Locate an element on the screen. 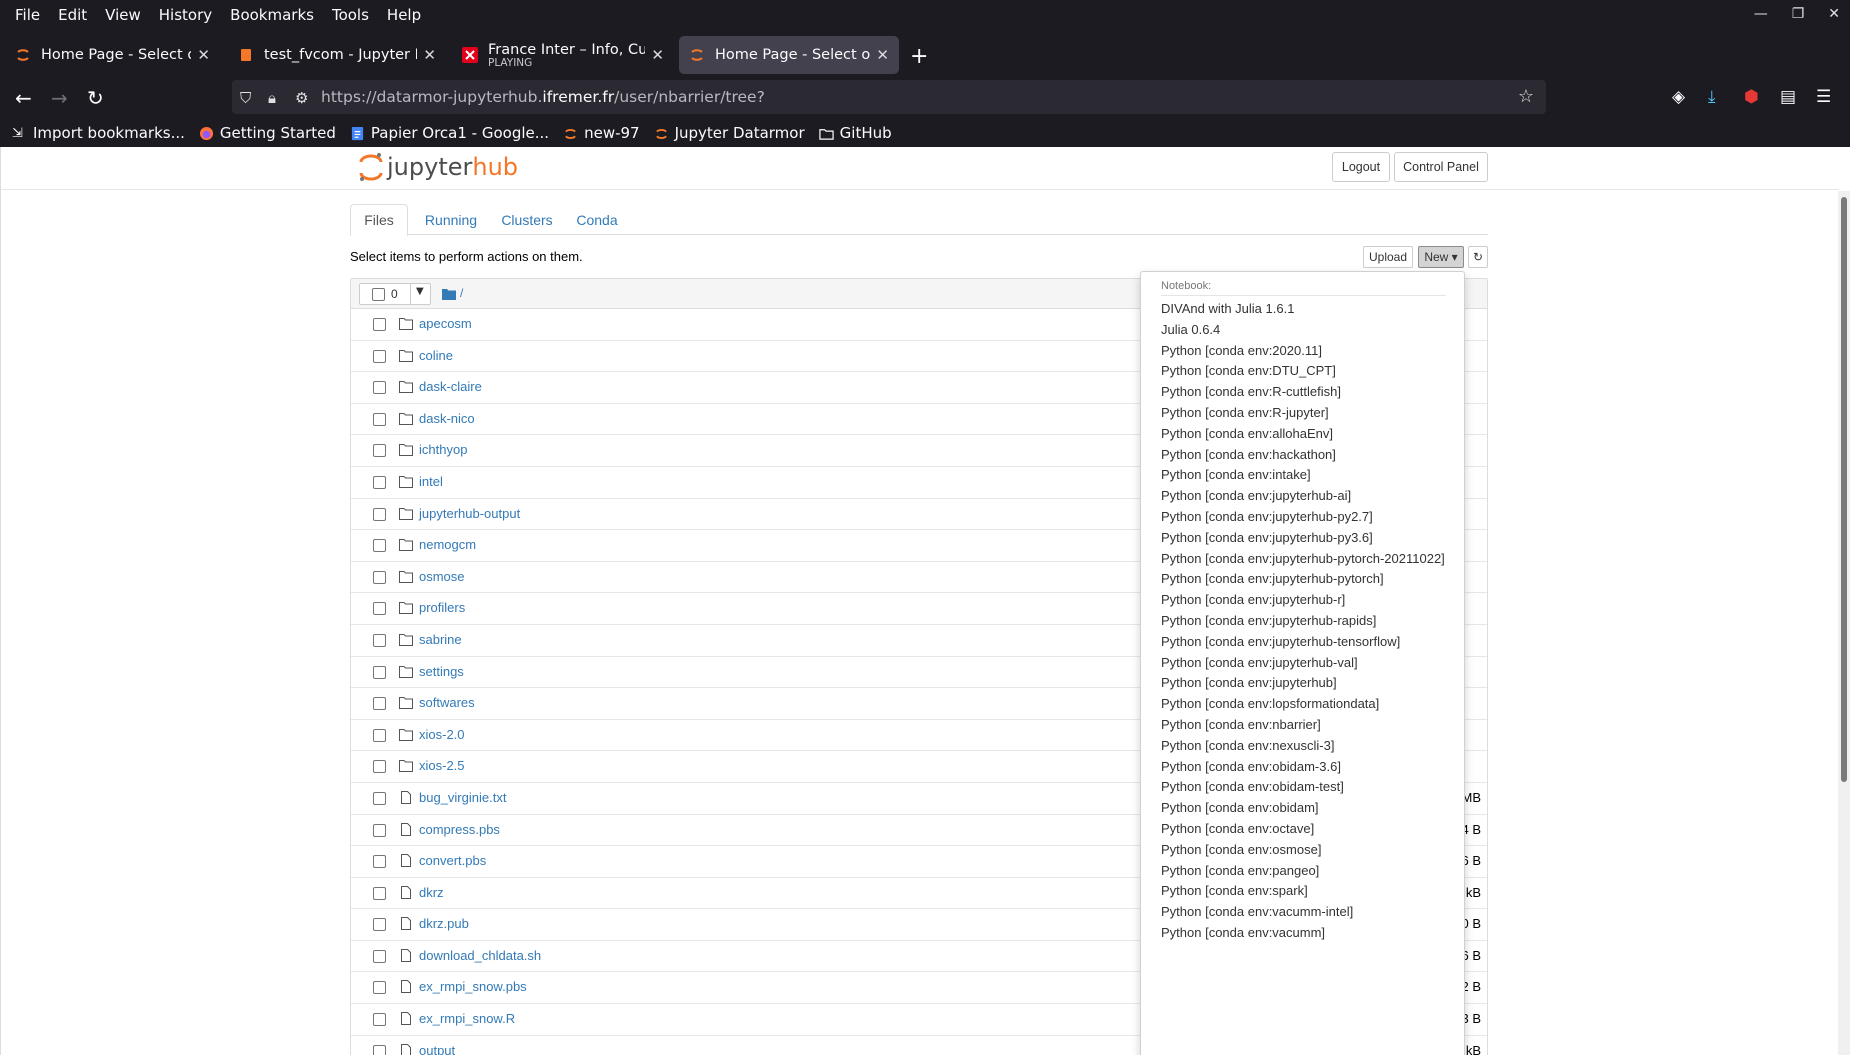  item-name-link: softwares is located at coordinates (447, 702).